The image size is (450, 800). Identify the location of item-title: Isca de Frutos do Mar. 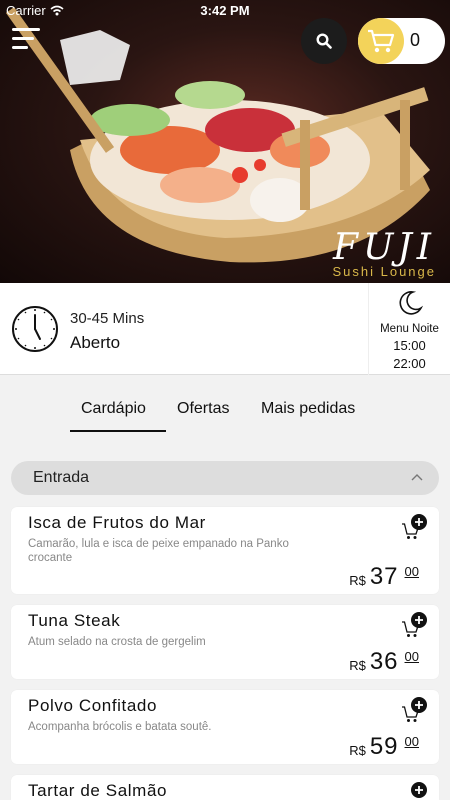
(117, 522).